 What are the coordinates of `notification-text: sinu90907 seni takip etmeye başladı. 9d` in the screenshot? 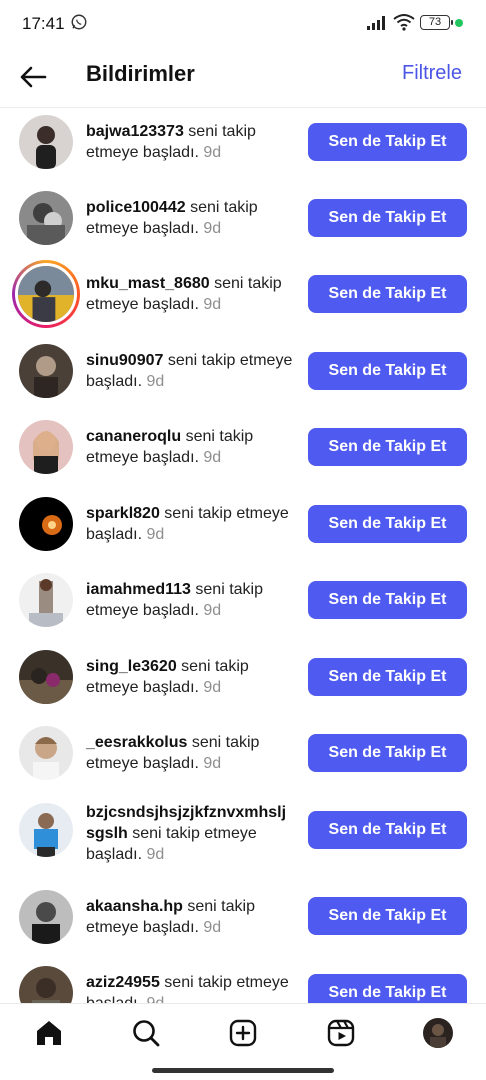 It's located at (192, 371).